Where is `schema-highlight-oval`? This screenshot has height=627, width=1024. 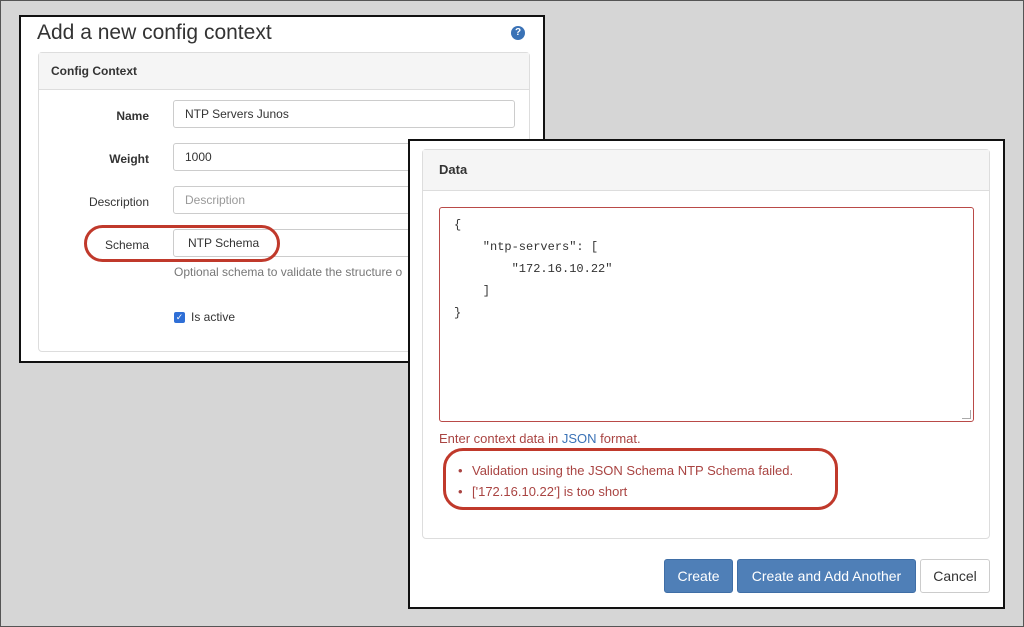 schema-highlight-oval is located at coordinates (182, 243).